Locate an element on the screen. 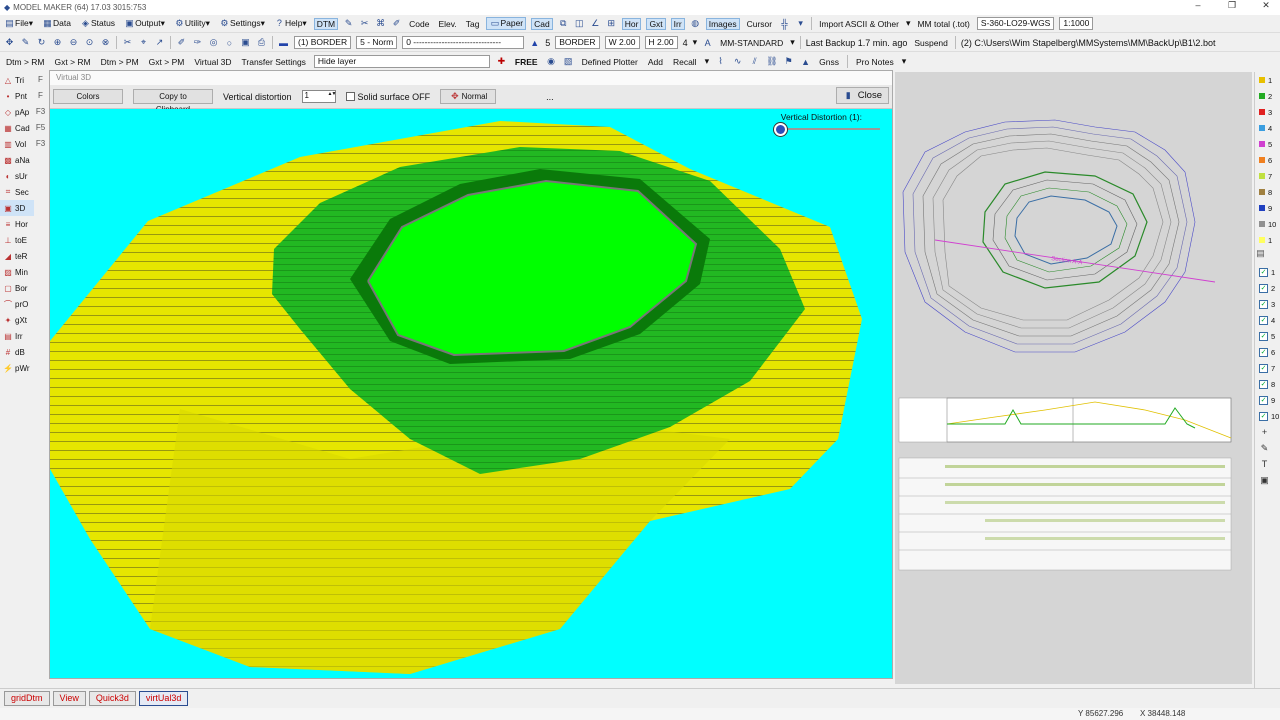  tool-pwr: ⚡ pWr is located at coordinates (17, 368).